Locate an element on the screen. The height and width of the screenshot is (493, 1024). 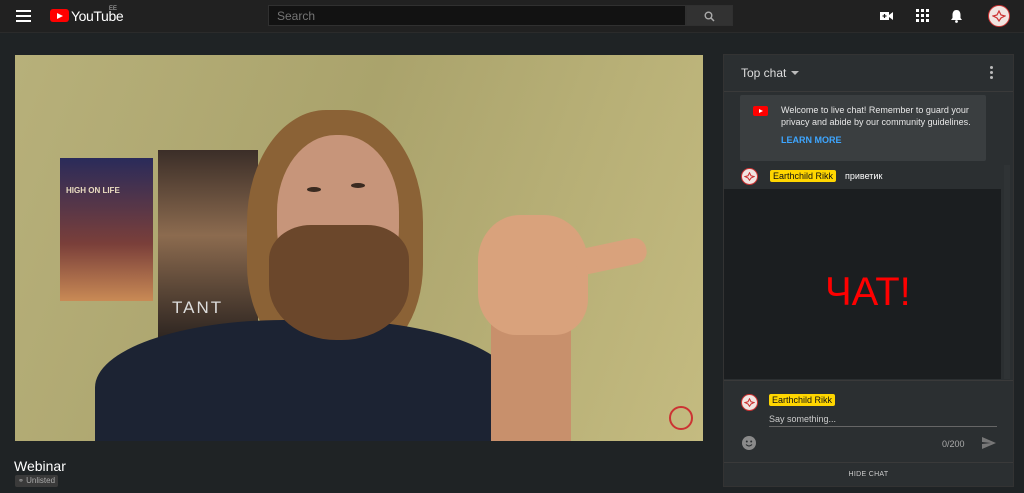
search-icon is located at coordinates (709, 16).